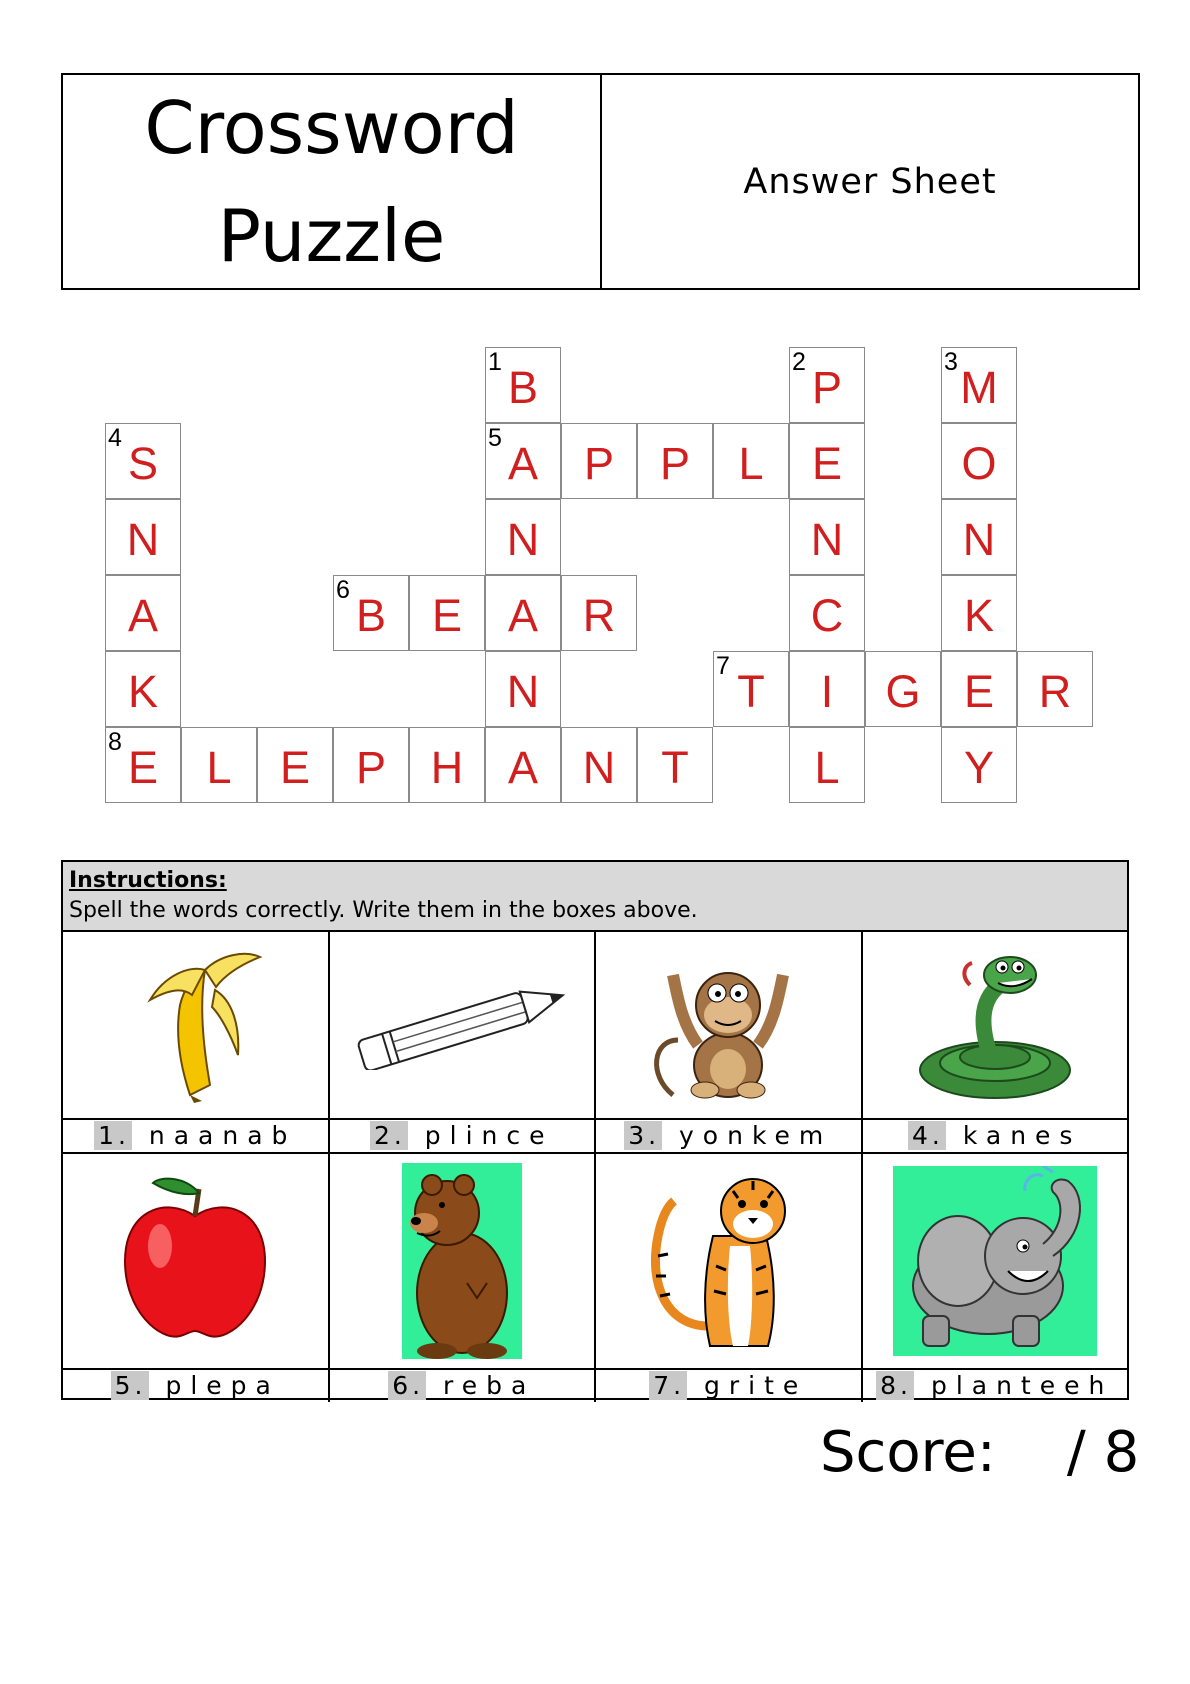 The image size is (1190, 1684). I want to click on clue-label: 2. plince, so click(461, 1137).